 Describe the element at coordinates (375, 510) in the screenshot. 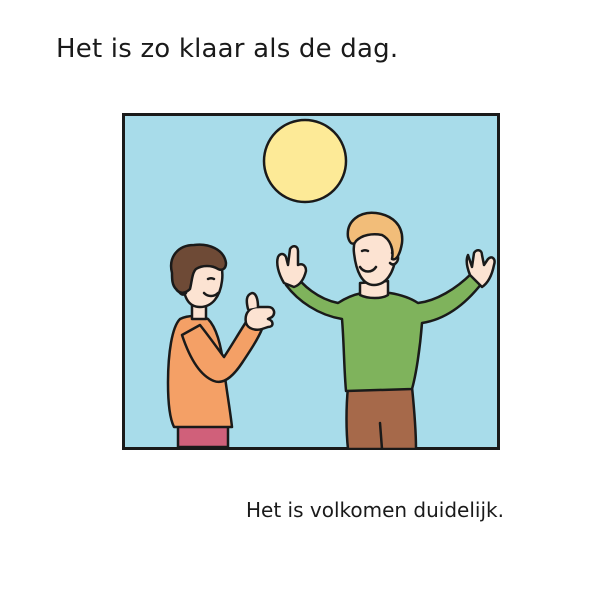

I see `caption: Het is volkomen duidelijk.` at that location.